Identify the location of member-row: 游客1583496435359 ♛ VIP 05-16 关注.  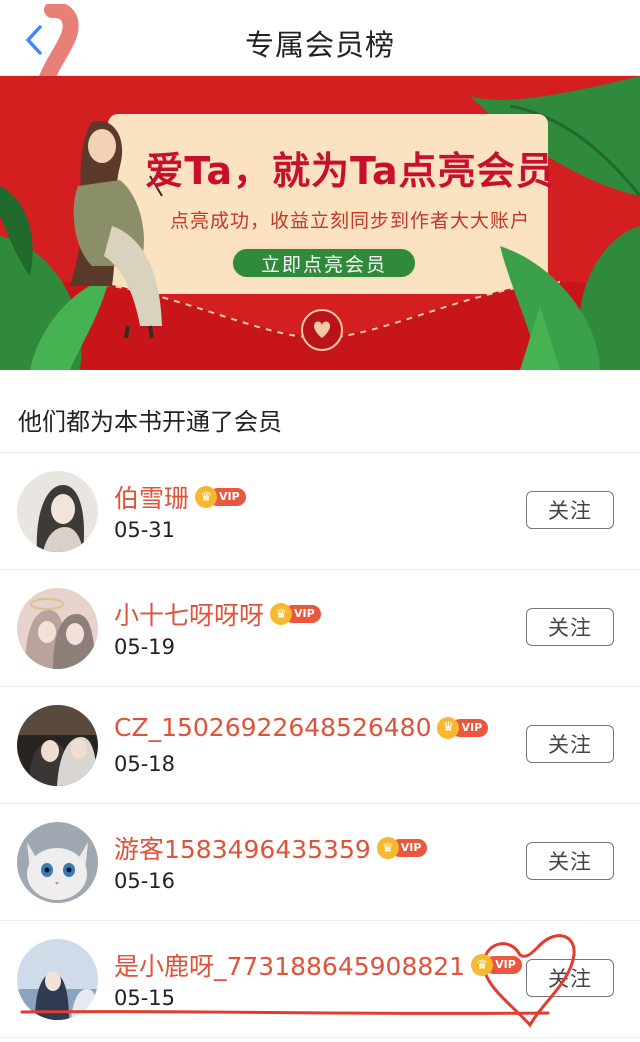
(320, 862).